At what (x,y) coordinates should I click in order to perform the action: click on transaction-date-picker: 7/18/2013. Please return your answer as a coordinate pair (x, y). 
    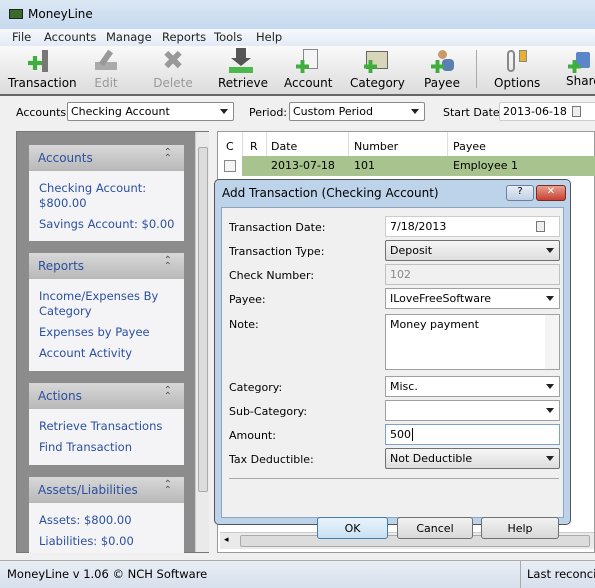
    Looking at the image, I should click on (472, 226).